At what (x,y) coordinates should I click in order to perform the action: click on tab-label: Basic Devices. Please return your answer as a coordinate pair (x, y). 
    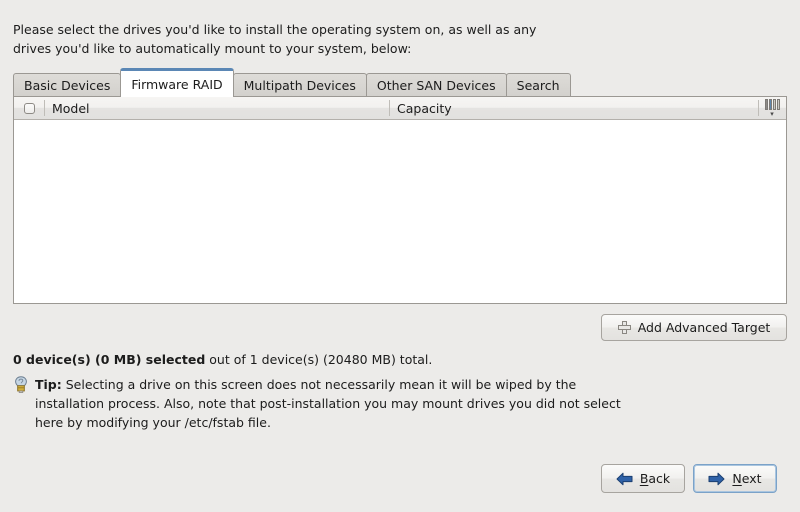
    Looking at the image, I should click on (67, 85).